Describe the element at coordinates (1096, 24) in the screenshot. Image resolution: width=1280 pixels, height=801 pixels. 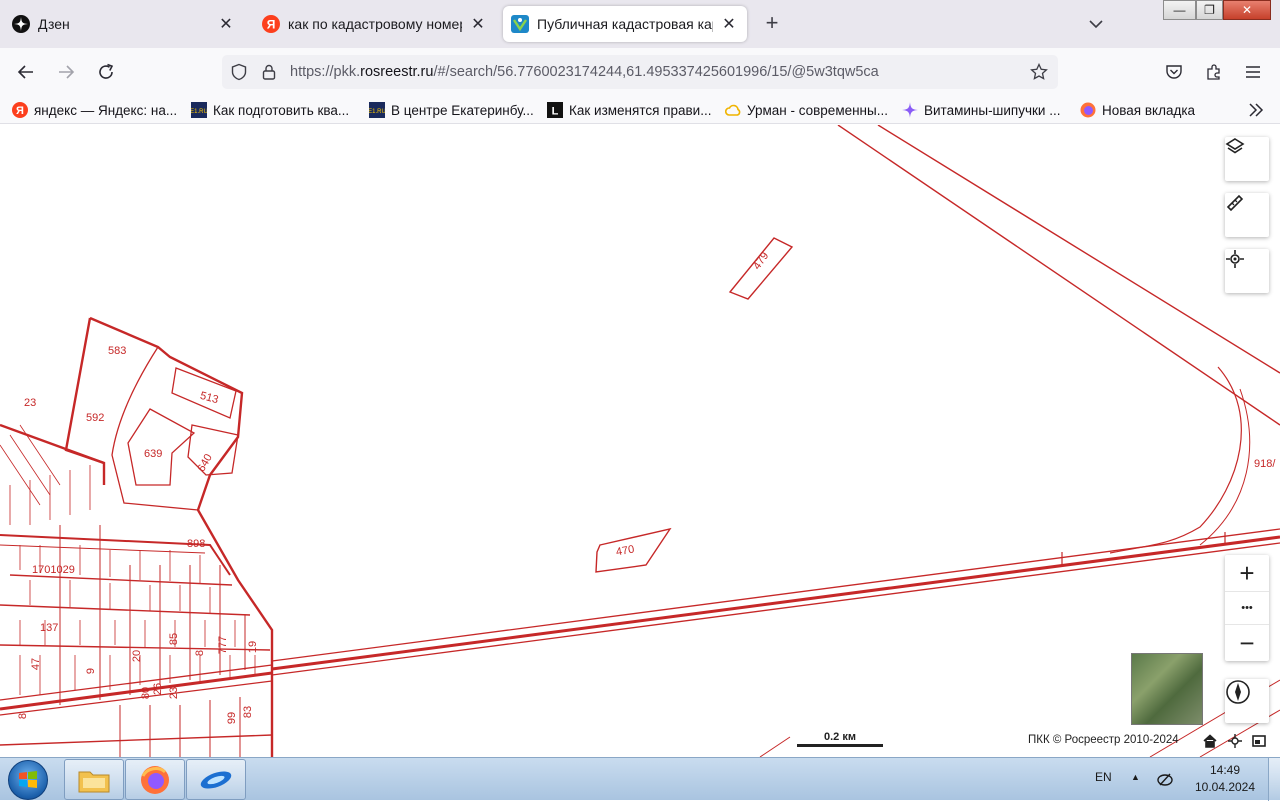
I see `chevron-down-icon` at that location.